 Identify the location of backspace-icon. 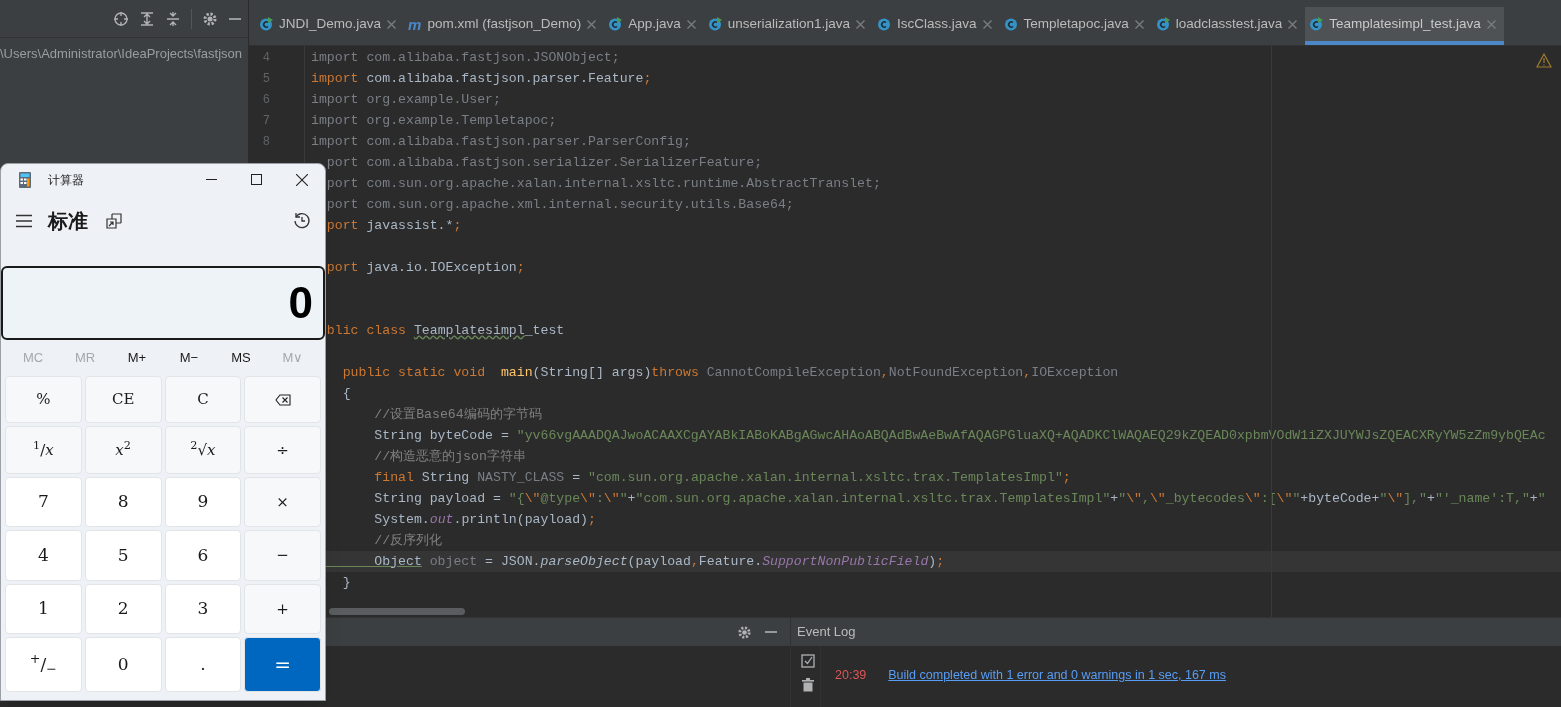
(282, 399).